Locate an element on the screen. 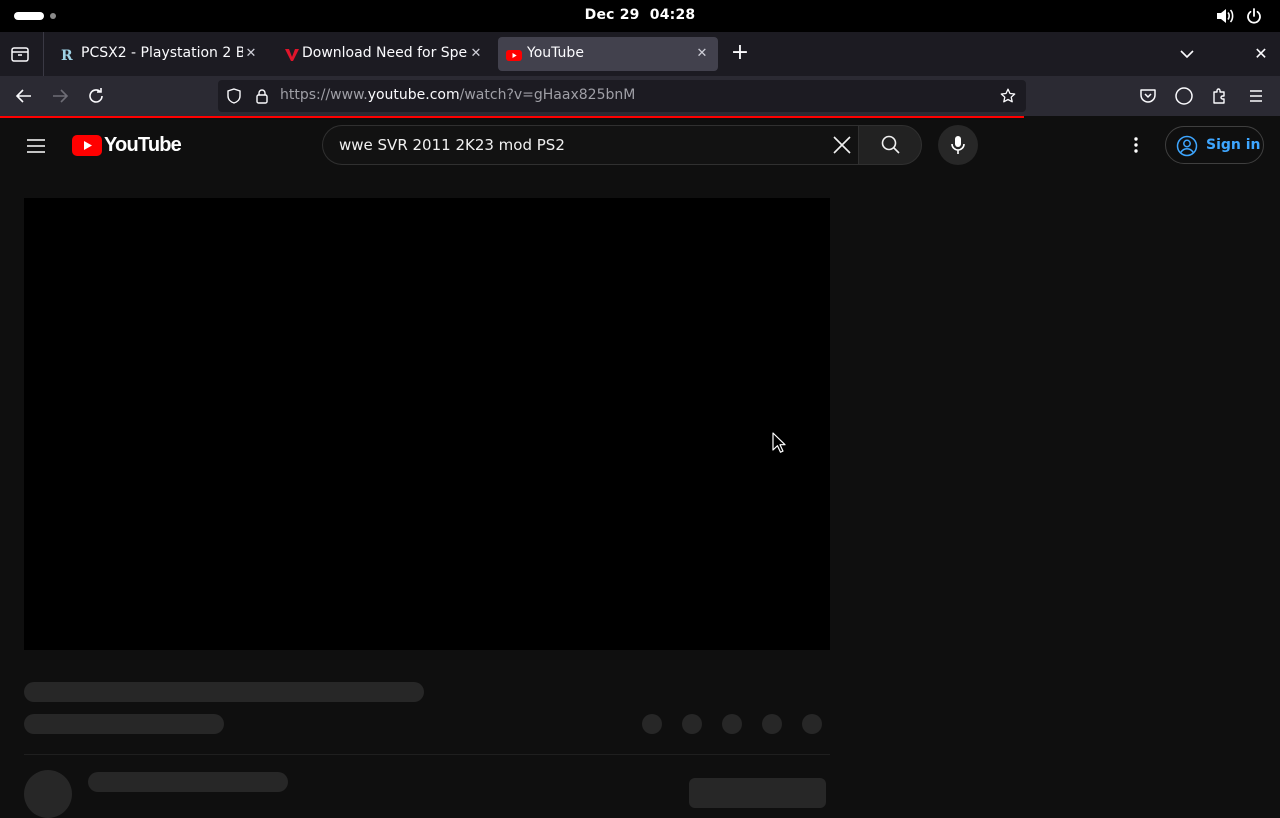 The image size is (1280, 818). tab-divider is located at coordinates (43, 54).